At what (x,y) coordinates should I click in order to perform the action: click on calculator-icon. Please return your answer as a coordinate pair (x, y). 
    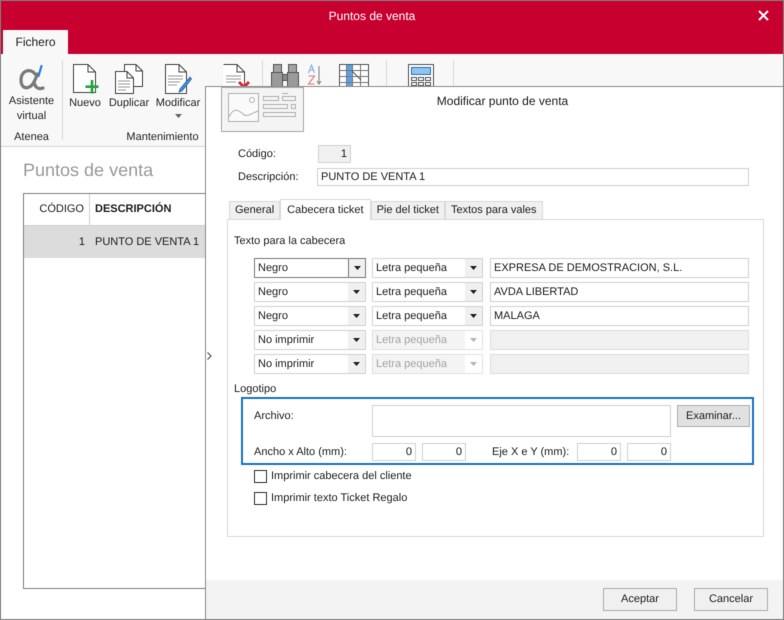
    Looking at the image, I should click on (421, 75).